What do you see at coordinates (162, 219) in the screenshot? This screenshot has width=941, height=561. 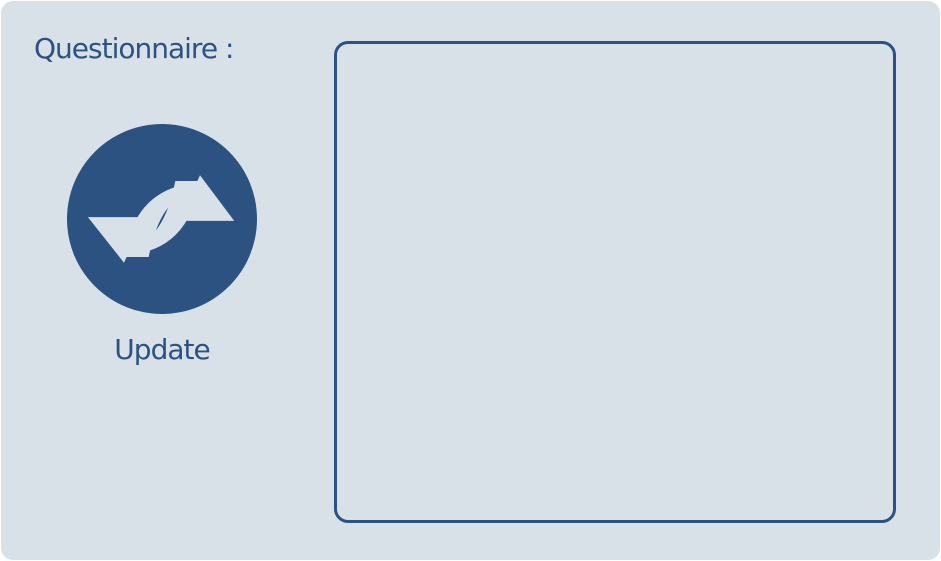 I see `refresh-icon` at bounding box center [162, 219].